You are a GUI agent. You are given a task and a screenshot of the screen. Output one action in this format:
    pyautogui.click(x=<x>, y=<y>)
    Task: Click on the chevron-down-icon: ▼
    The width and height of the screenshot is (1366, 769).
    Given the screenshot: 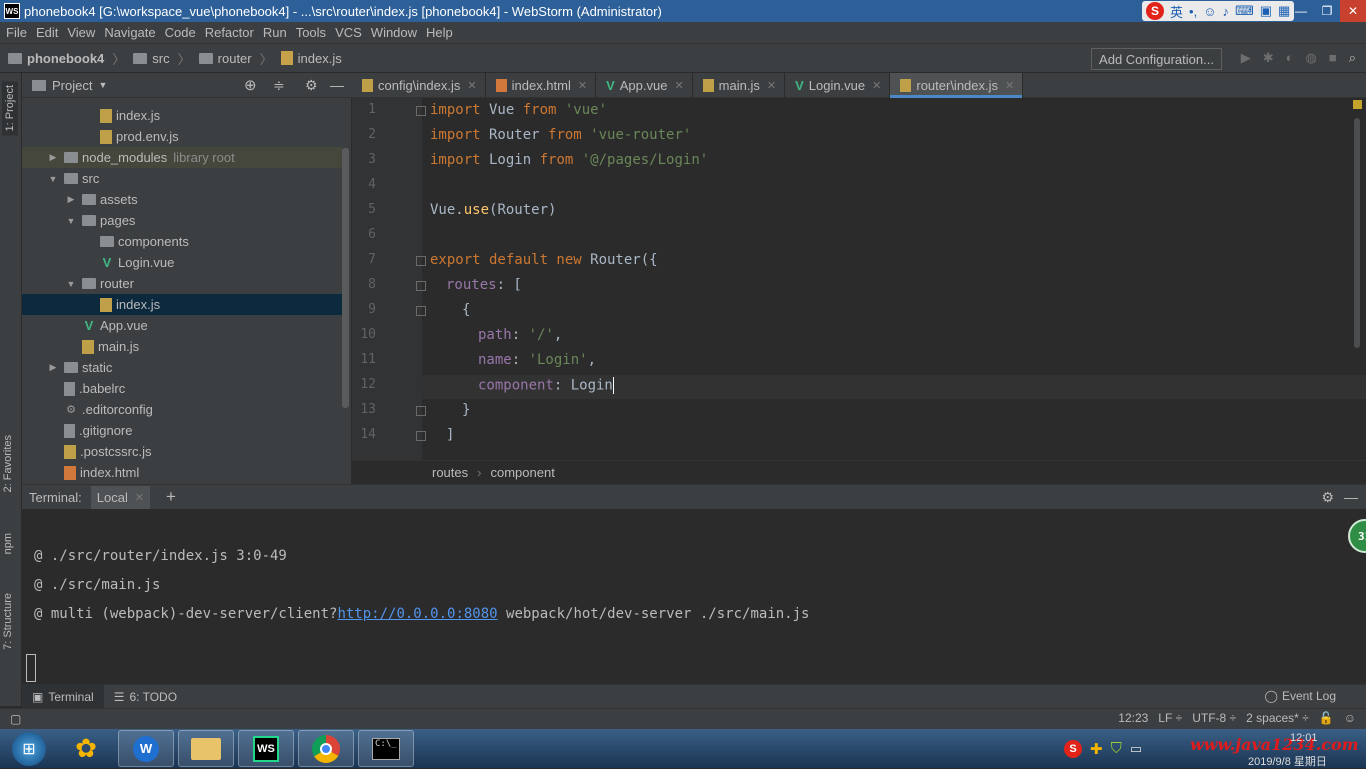 What is the action you would take?
    pyautogui.click(x=102, y=85)
    